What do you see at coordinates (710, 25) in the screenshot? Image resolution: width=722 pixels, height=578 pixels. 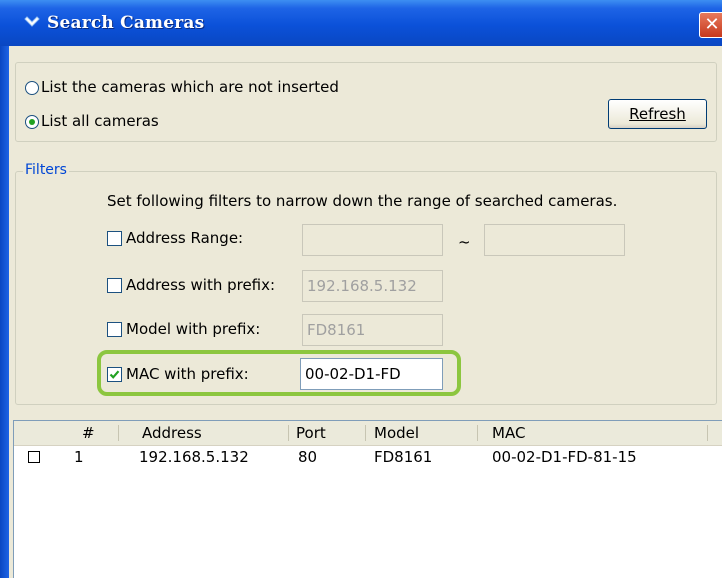 I see `close-button: ✕` at bounding box center [710, 25].